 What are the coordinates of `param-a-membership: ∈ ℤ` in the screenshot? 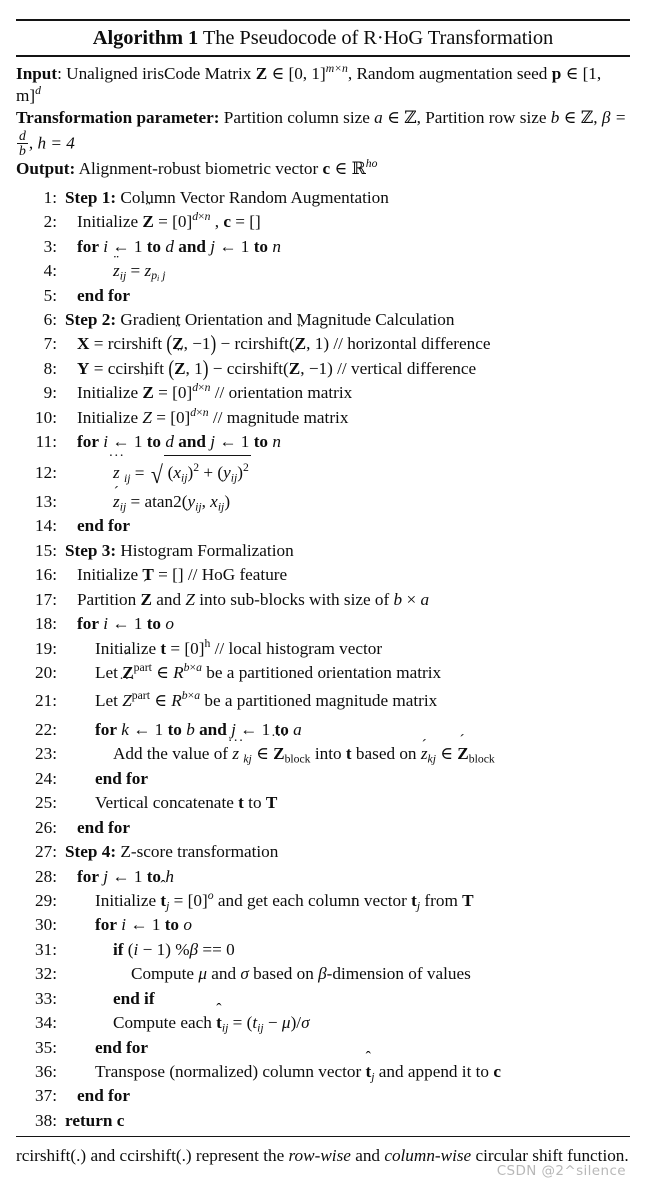 It's located at (402, 117).